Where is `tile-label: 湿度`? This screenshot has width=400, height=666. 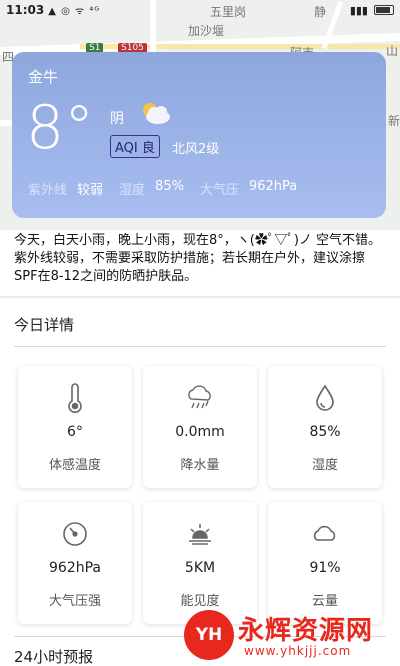 tile-label: 湿度 is located at coordinates (324, 465).